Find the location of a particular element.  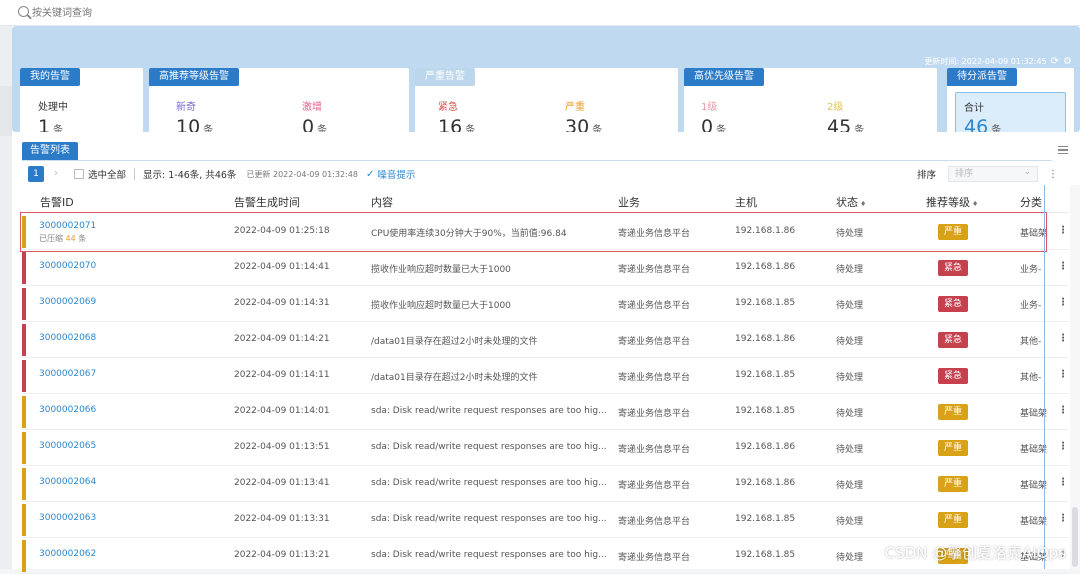

vertical-scrollbar is located at coordinates (1075, 377).